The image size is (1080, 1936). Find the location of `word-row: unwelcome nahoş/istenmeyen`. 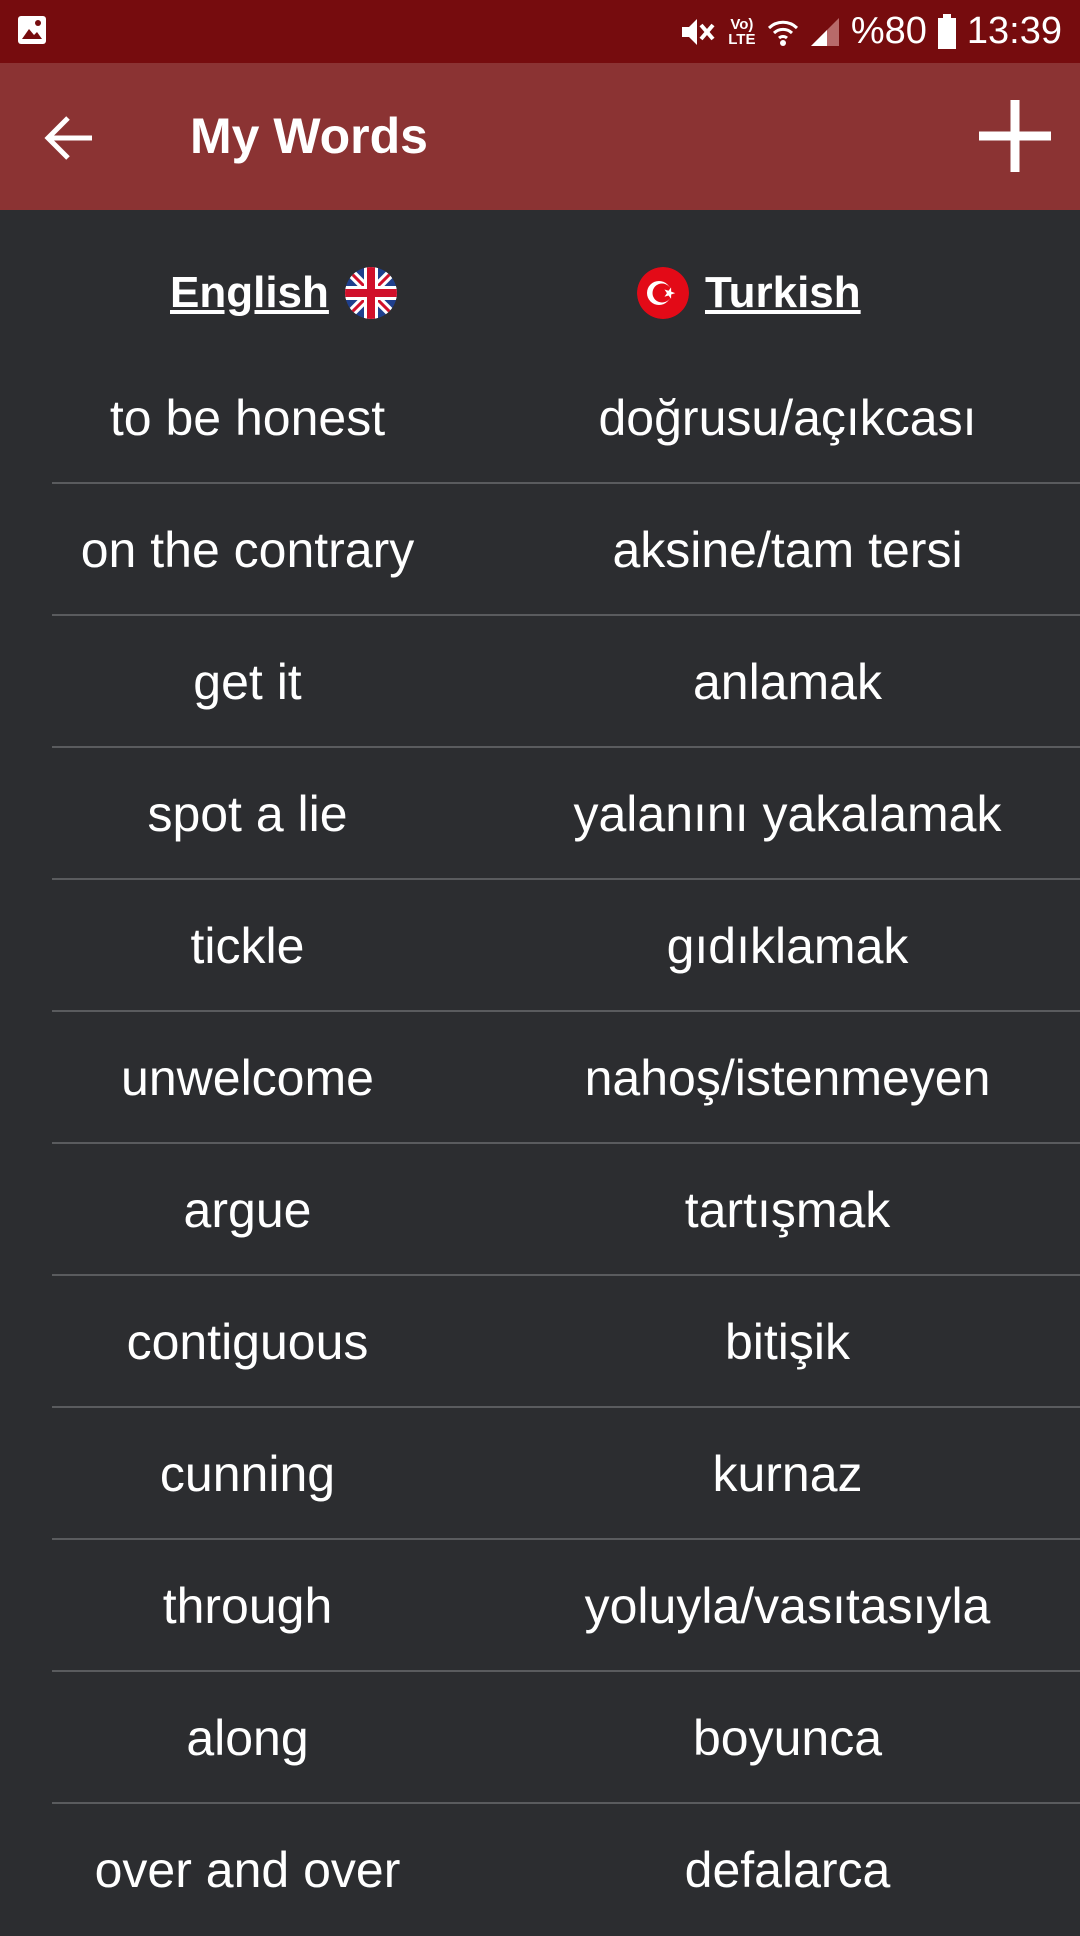

word-row: unwelcome nahoş/istenmeyen is located at coordinates (540, 1078).